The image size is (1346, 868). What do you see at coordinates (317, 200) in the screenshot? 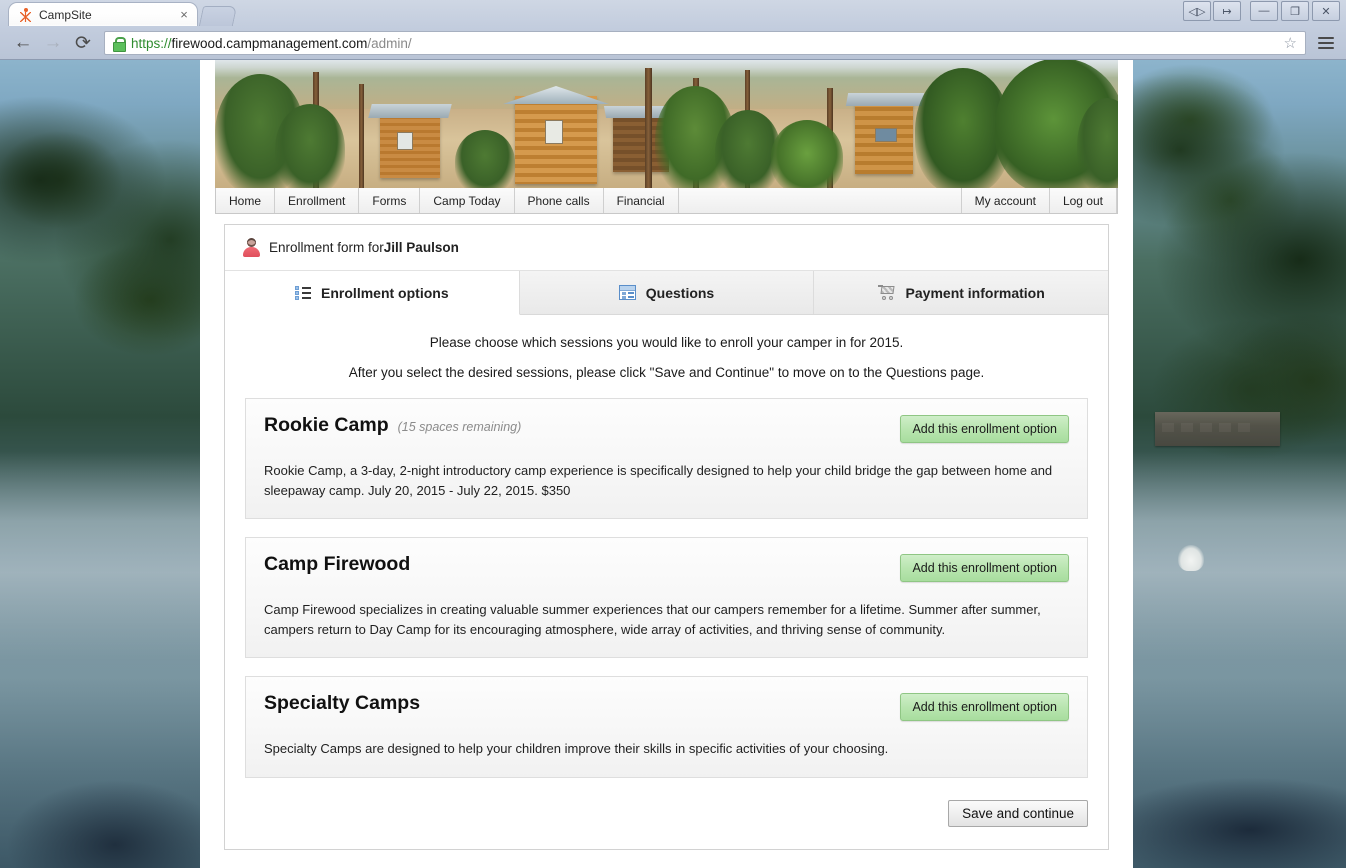
I see `nav-item-enrollment: Enrollment` at bounding box center [317, 200].